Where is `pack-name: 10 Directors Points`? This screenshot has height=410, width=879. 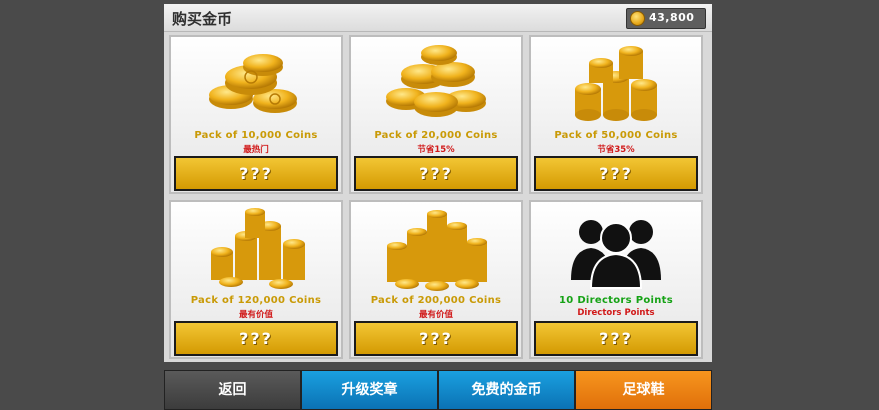
pack-name: 10 Directors Points is located at coordinates (616, 300).